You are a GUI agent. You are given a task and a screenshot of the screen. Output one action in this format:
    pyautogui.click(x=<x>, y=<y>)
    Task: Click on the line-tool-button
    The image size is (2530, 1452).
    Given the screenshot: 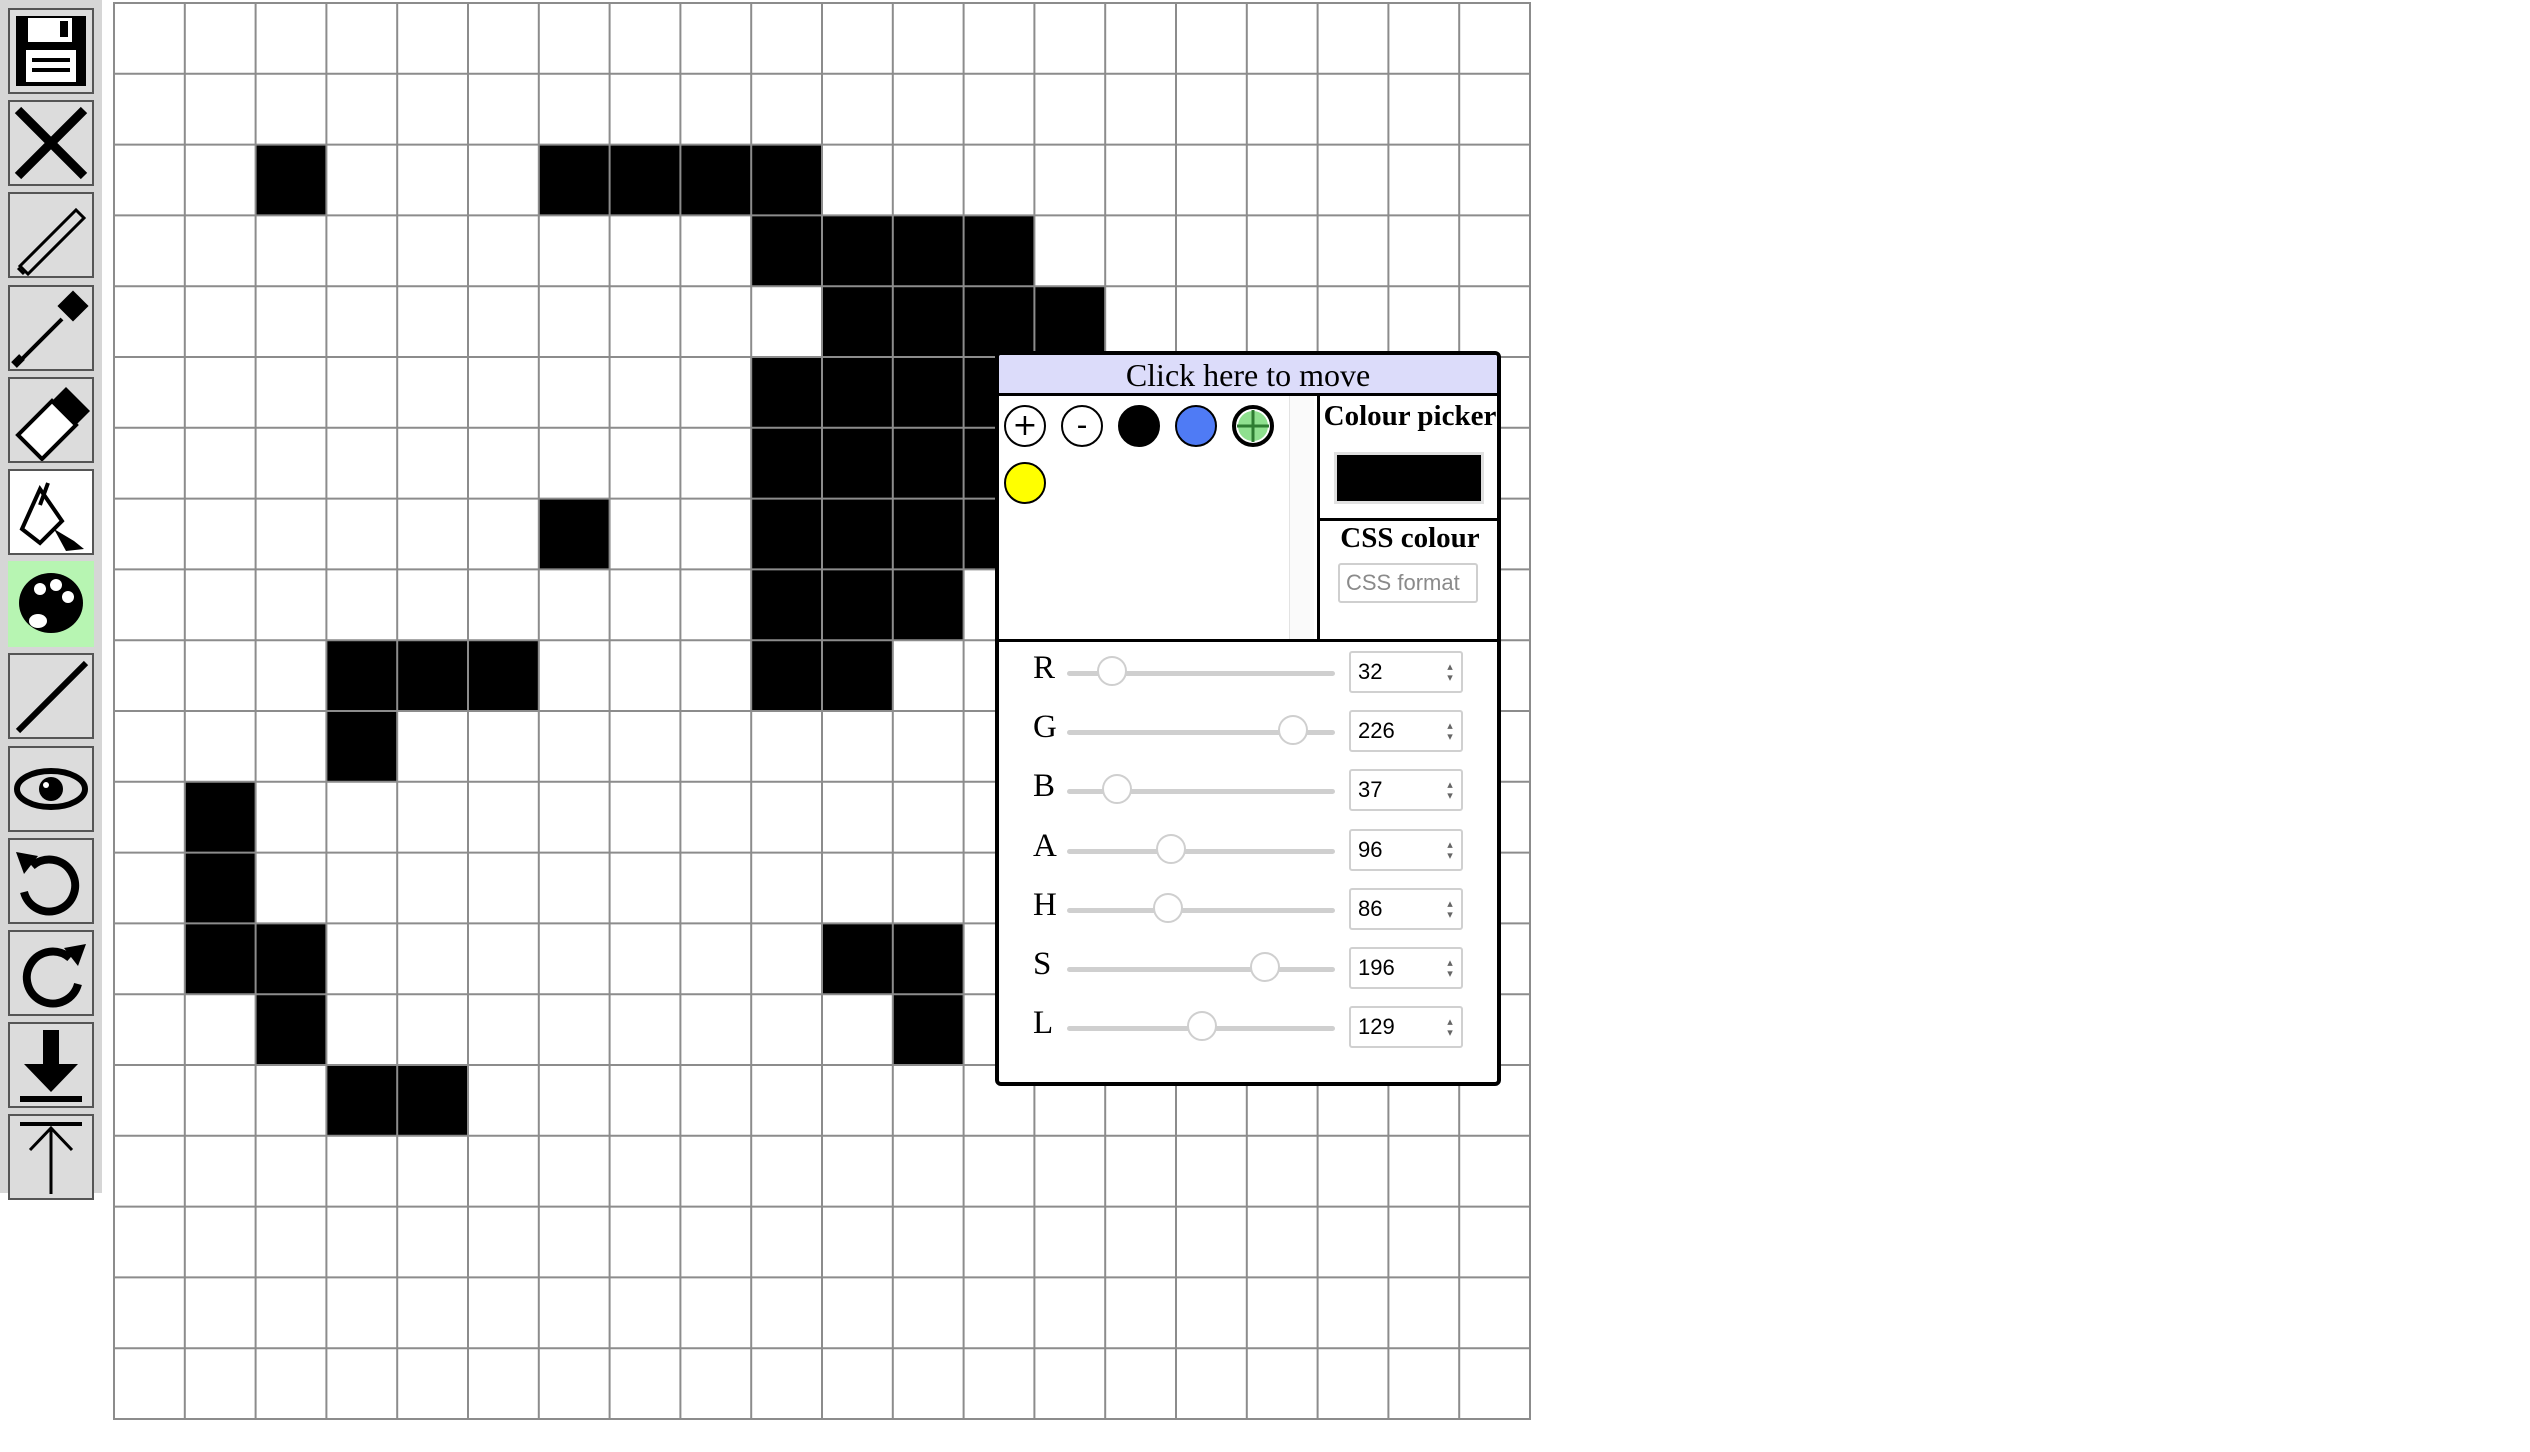 What is the action you would take?
    pyautogui.click(x=51, y=696)
    